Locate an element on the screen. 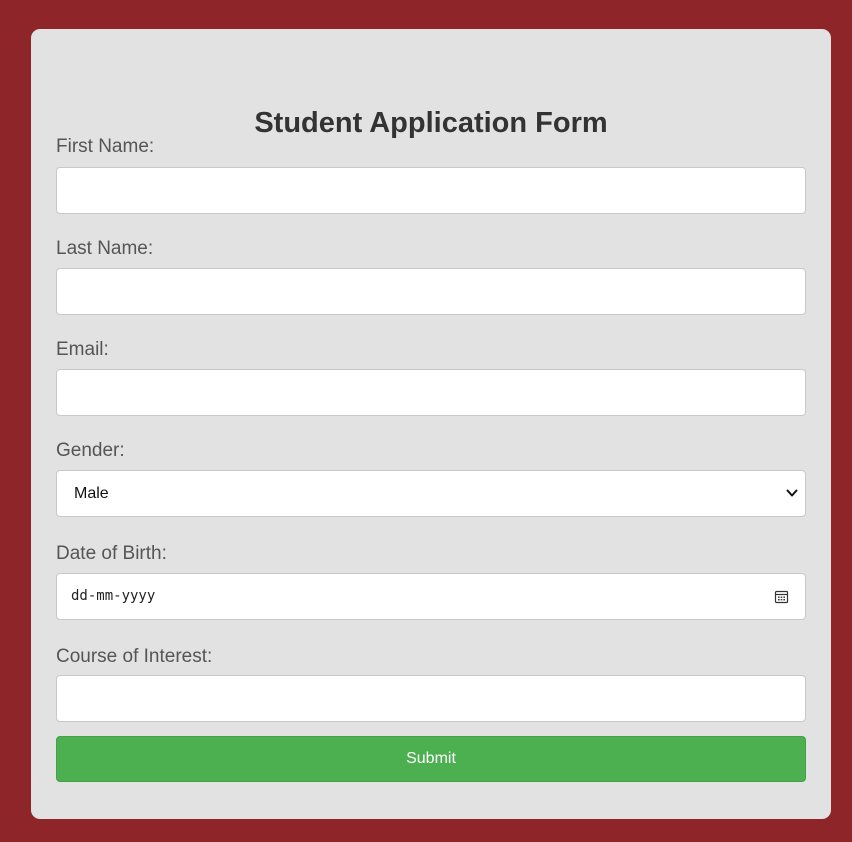  gender-label: Gender: is located at coordinates (90, 450).